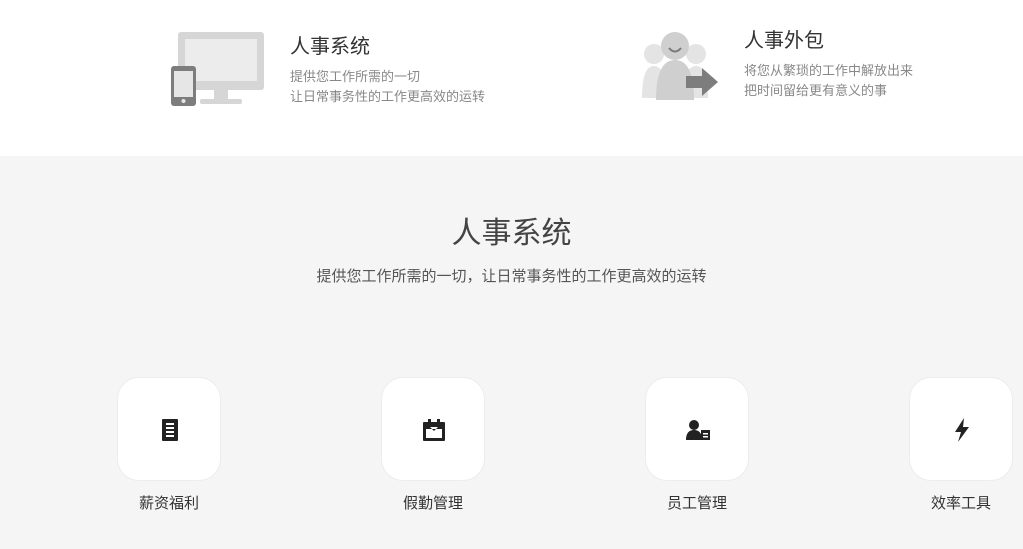 The height and width of the screenshot is (549, 1023). What do you see at coordinates (784, 40) in the screenshot?
I see `feature-title: 人事外包` at bounding box center [784, 40].